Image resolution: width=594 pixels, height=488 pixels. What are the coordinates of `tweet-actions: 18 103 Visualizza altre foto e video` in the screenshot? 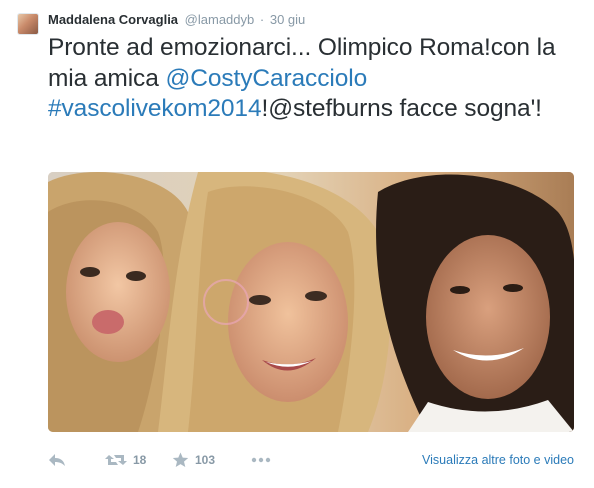 It's located at (313, 460).